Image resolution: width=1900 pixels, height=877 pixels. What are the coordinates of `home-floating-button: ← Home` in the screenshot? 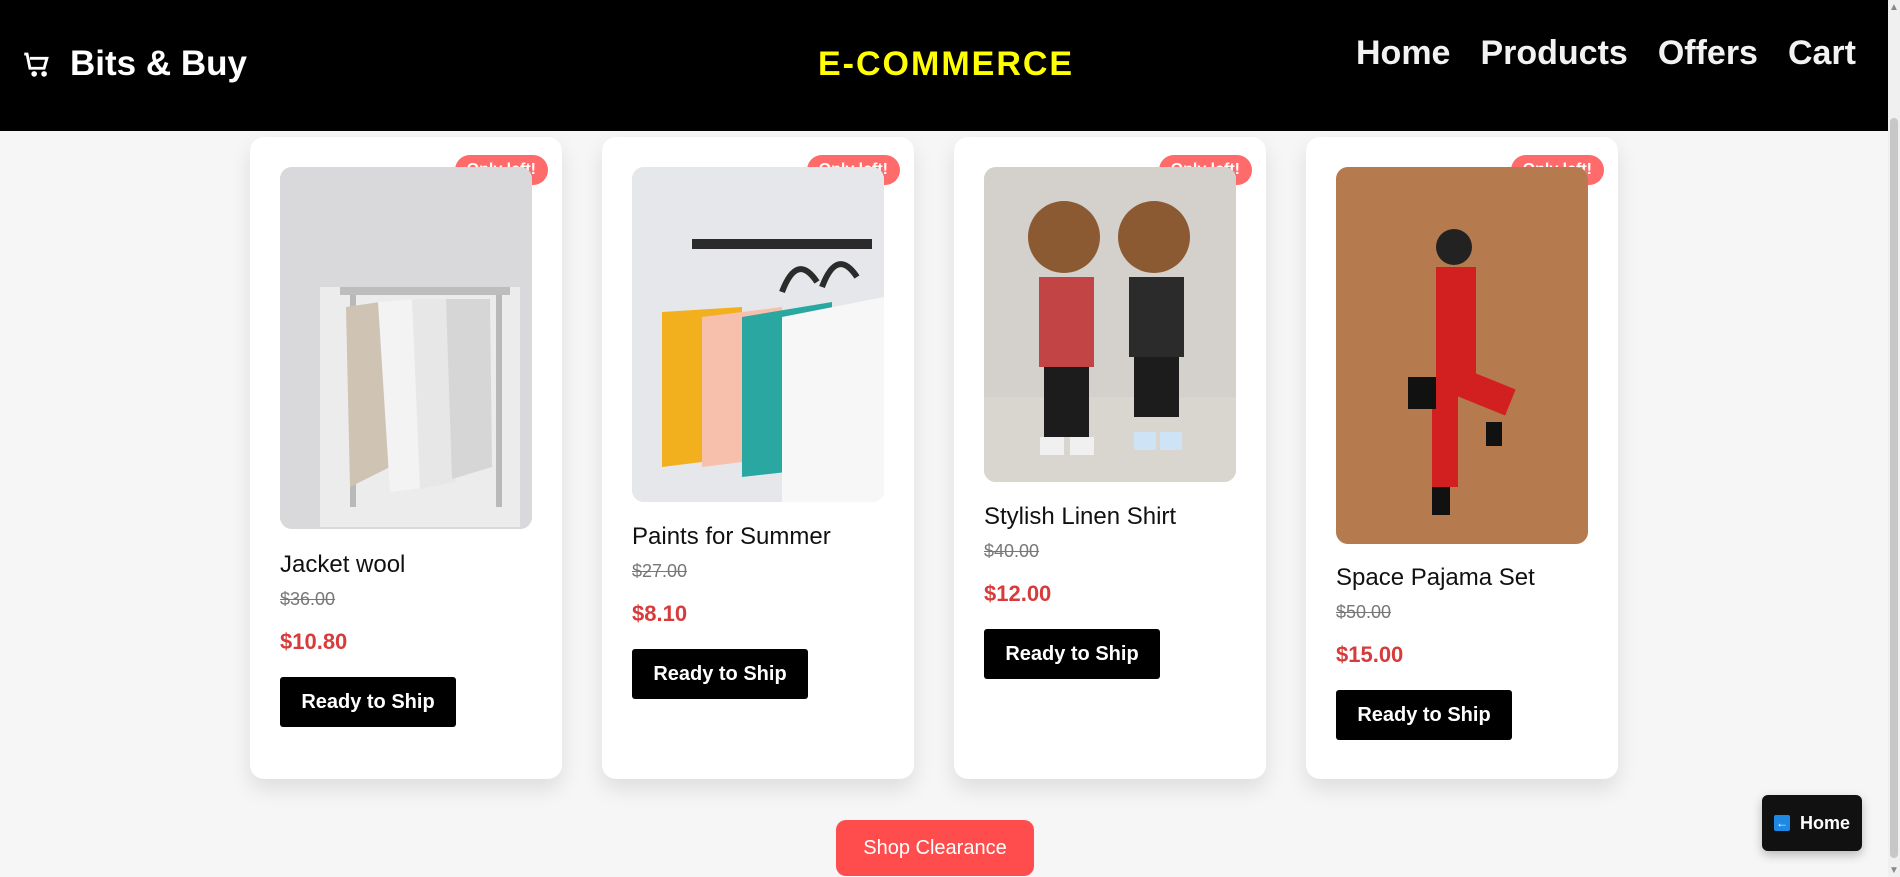 It's located at (1812, 823).